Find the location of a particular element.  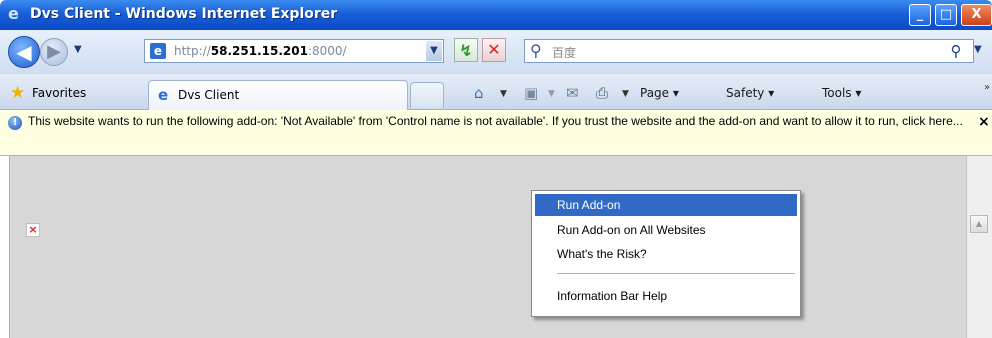

menu-separator is located at coordinates (676, 273).